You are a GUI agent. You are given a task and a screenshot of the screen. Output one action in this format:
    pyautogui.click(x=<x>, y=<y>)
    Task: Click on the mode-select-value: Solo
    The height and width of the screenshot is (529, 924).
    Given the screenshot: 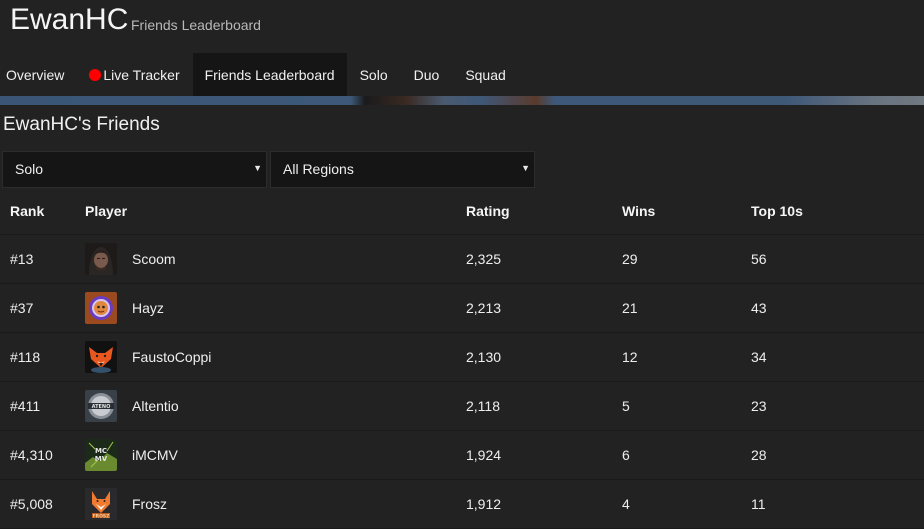 What is the action you would take?
    pyautogui.click(x=29, y=169)
    